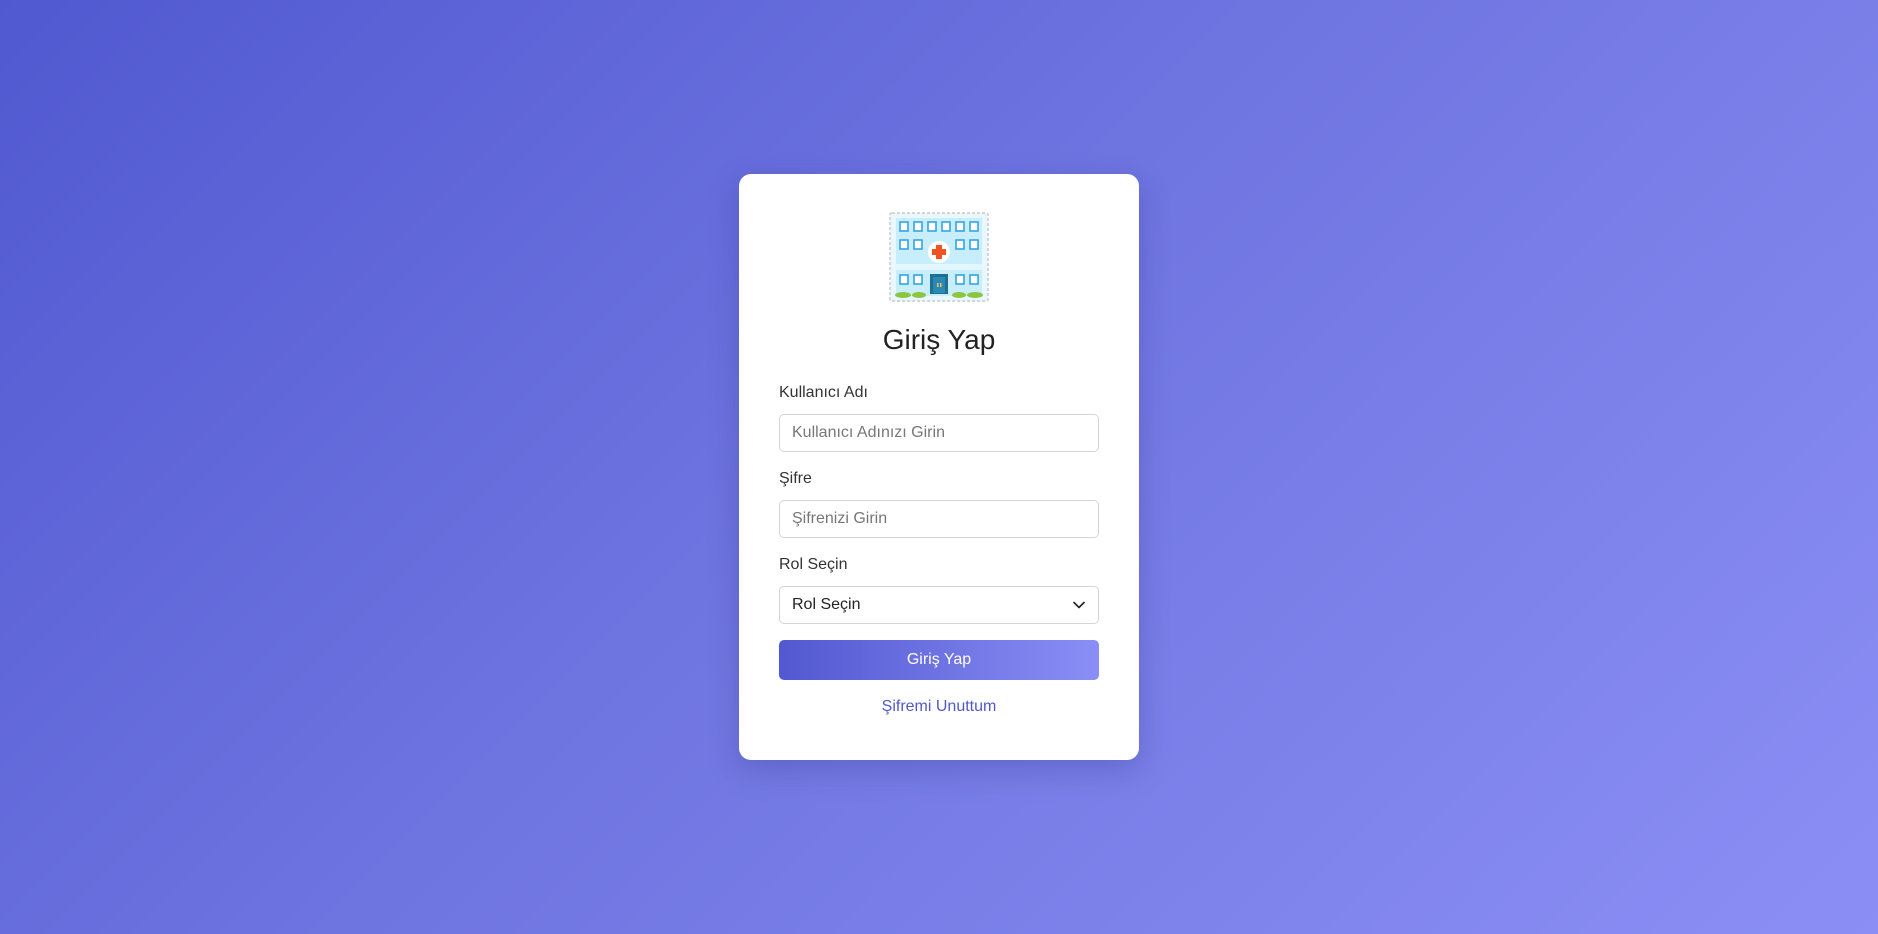 The image size is (1878, 934). What do you see at coordinates (1079, 605) in the screenshot?
I see `chevron-down-icon` at bounding box center [1079, 605].